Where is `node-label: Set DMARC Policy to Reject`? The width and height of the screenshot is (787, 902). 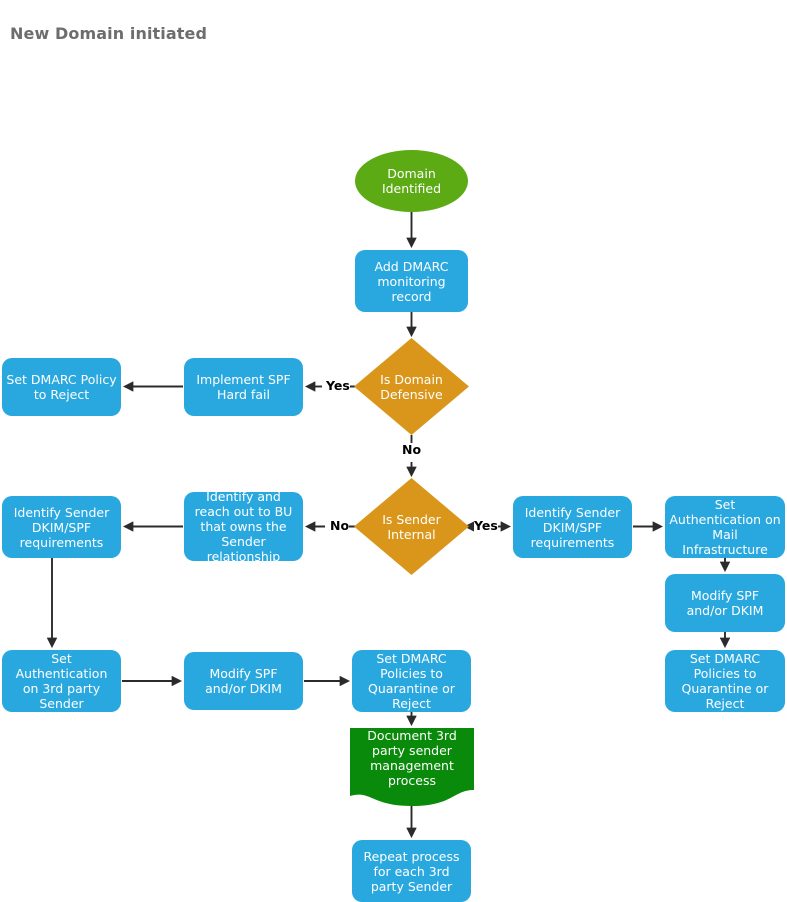 node-label: Set DMARC Policy to Reject is located at coordinates (61, 387).